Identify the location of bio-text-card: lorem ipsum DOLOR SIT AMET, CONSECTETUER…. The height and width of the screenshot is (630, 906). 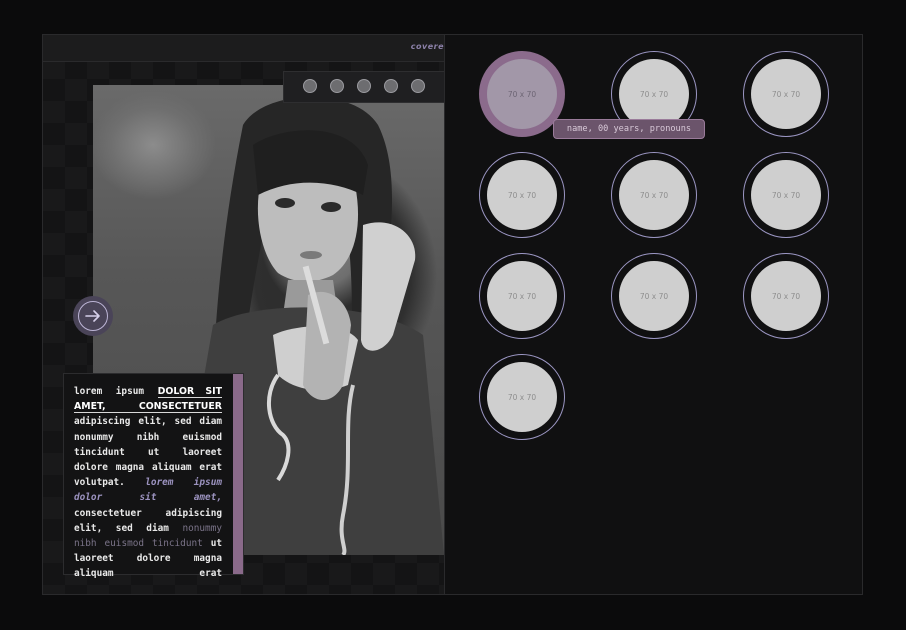
(153, 476).